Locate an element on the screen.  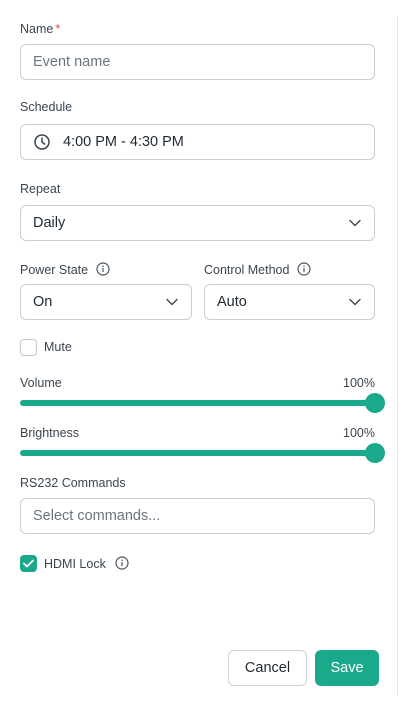
brightness-slider-thumb is located at coordinates (375, 453).